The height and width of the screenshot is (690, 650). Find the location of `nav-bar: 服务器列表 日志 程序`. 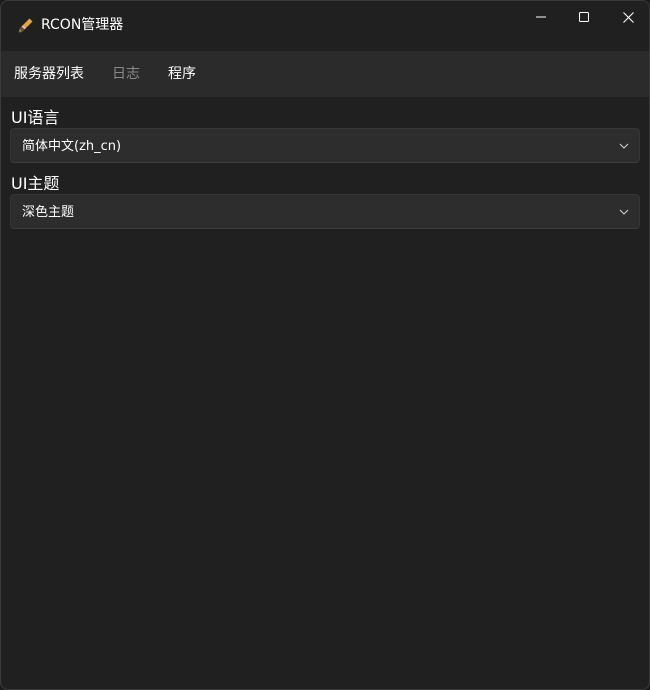

nav-bar: 服务器列表 日志 程序 is located at coordinates (325, 74).